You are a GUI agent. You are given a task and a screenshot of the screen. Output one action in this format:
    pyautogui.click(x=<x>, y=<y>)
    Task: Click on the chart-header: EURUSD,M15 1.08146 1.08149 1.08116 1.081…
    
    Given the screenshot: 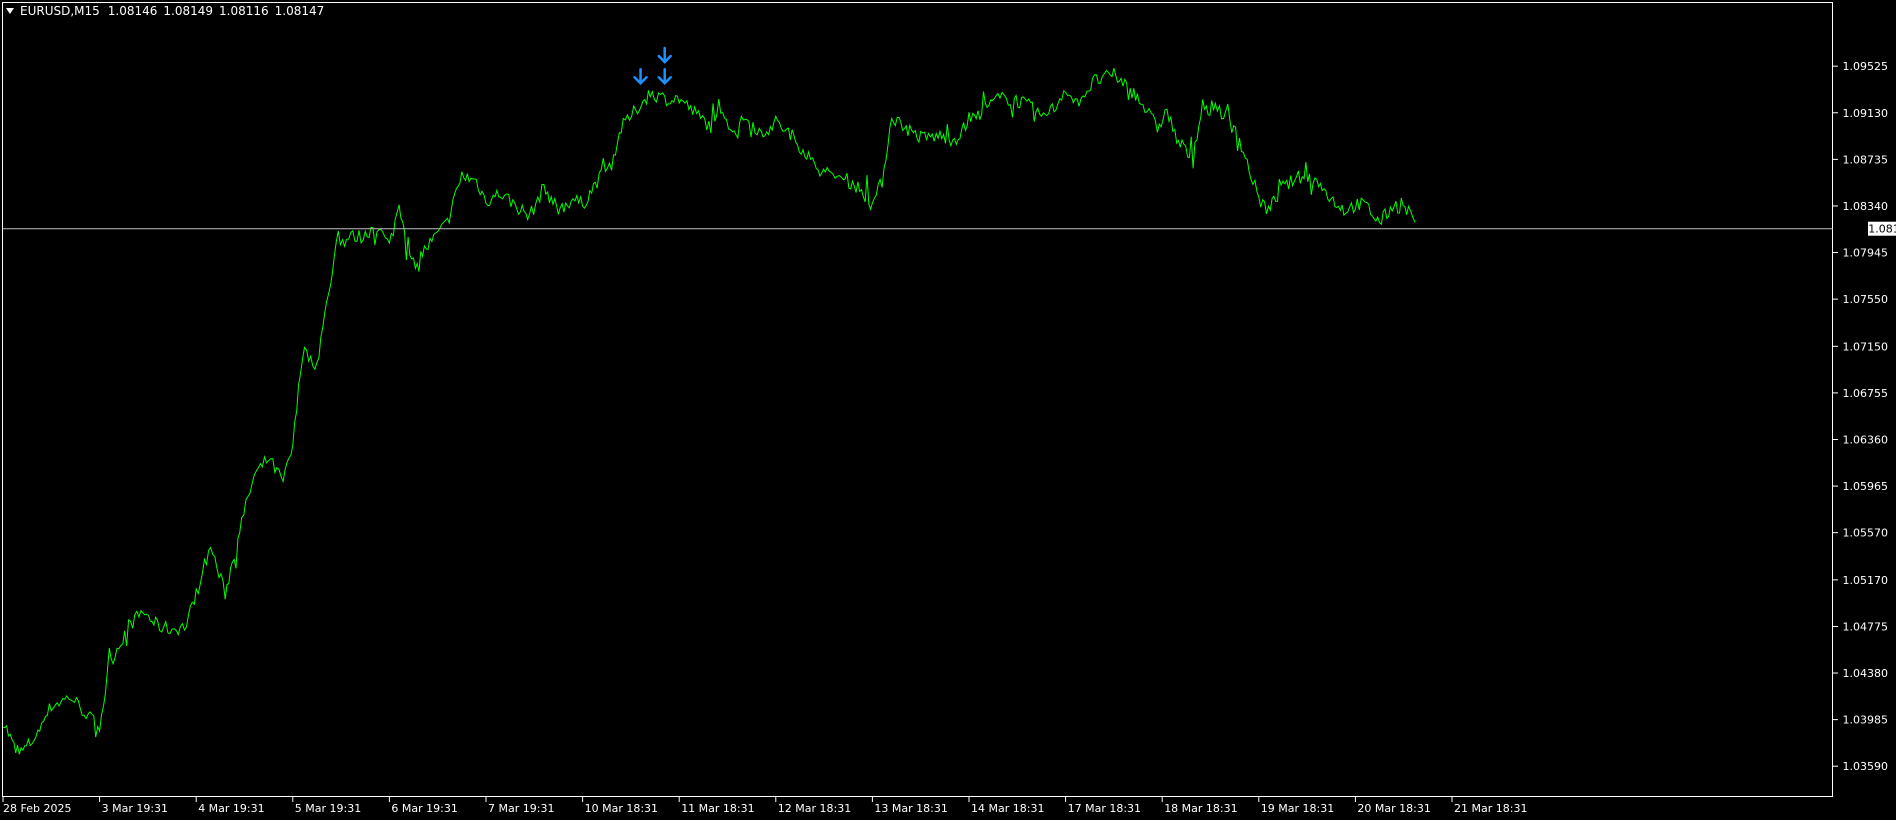 What is the action you would take?
    pyautogui.click(x=168, y=11)
    